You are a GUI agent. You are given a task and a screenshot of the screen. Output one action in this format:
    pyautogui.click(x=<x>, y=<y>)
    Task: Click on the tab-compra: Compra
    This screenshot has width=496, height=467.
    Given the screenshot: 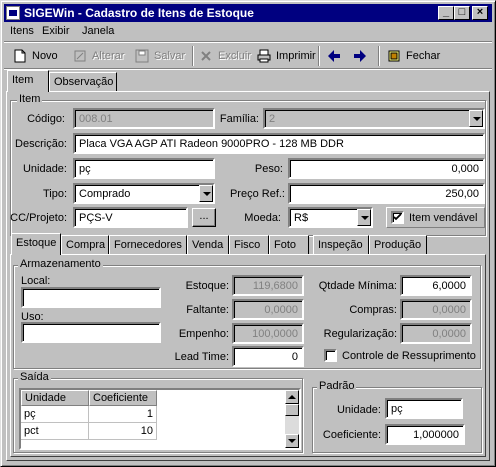 What is the action you would take?
    pyautogui.click(x=85, y=245)
    